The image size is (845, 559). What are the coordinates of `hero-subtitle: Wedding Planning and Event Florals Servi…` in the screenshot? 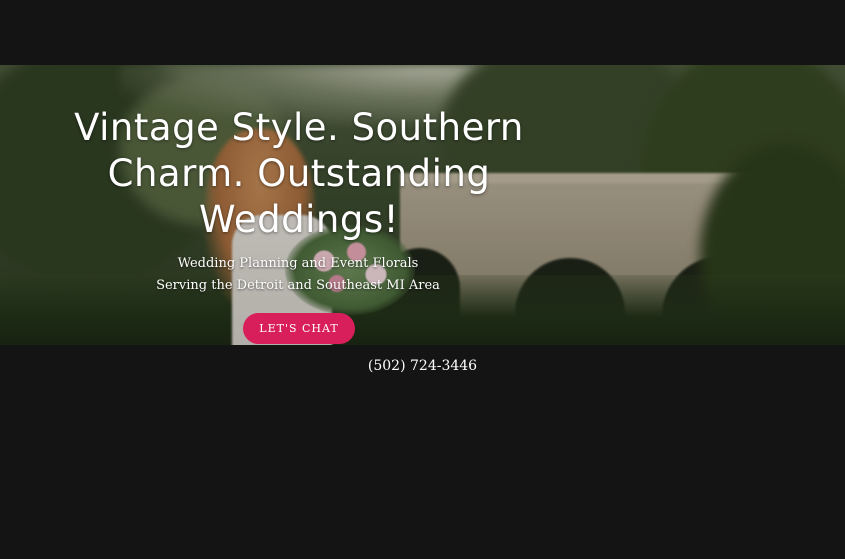 It's located at (298, 275).